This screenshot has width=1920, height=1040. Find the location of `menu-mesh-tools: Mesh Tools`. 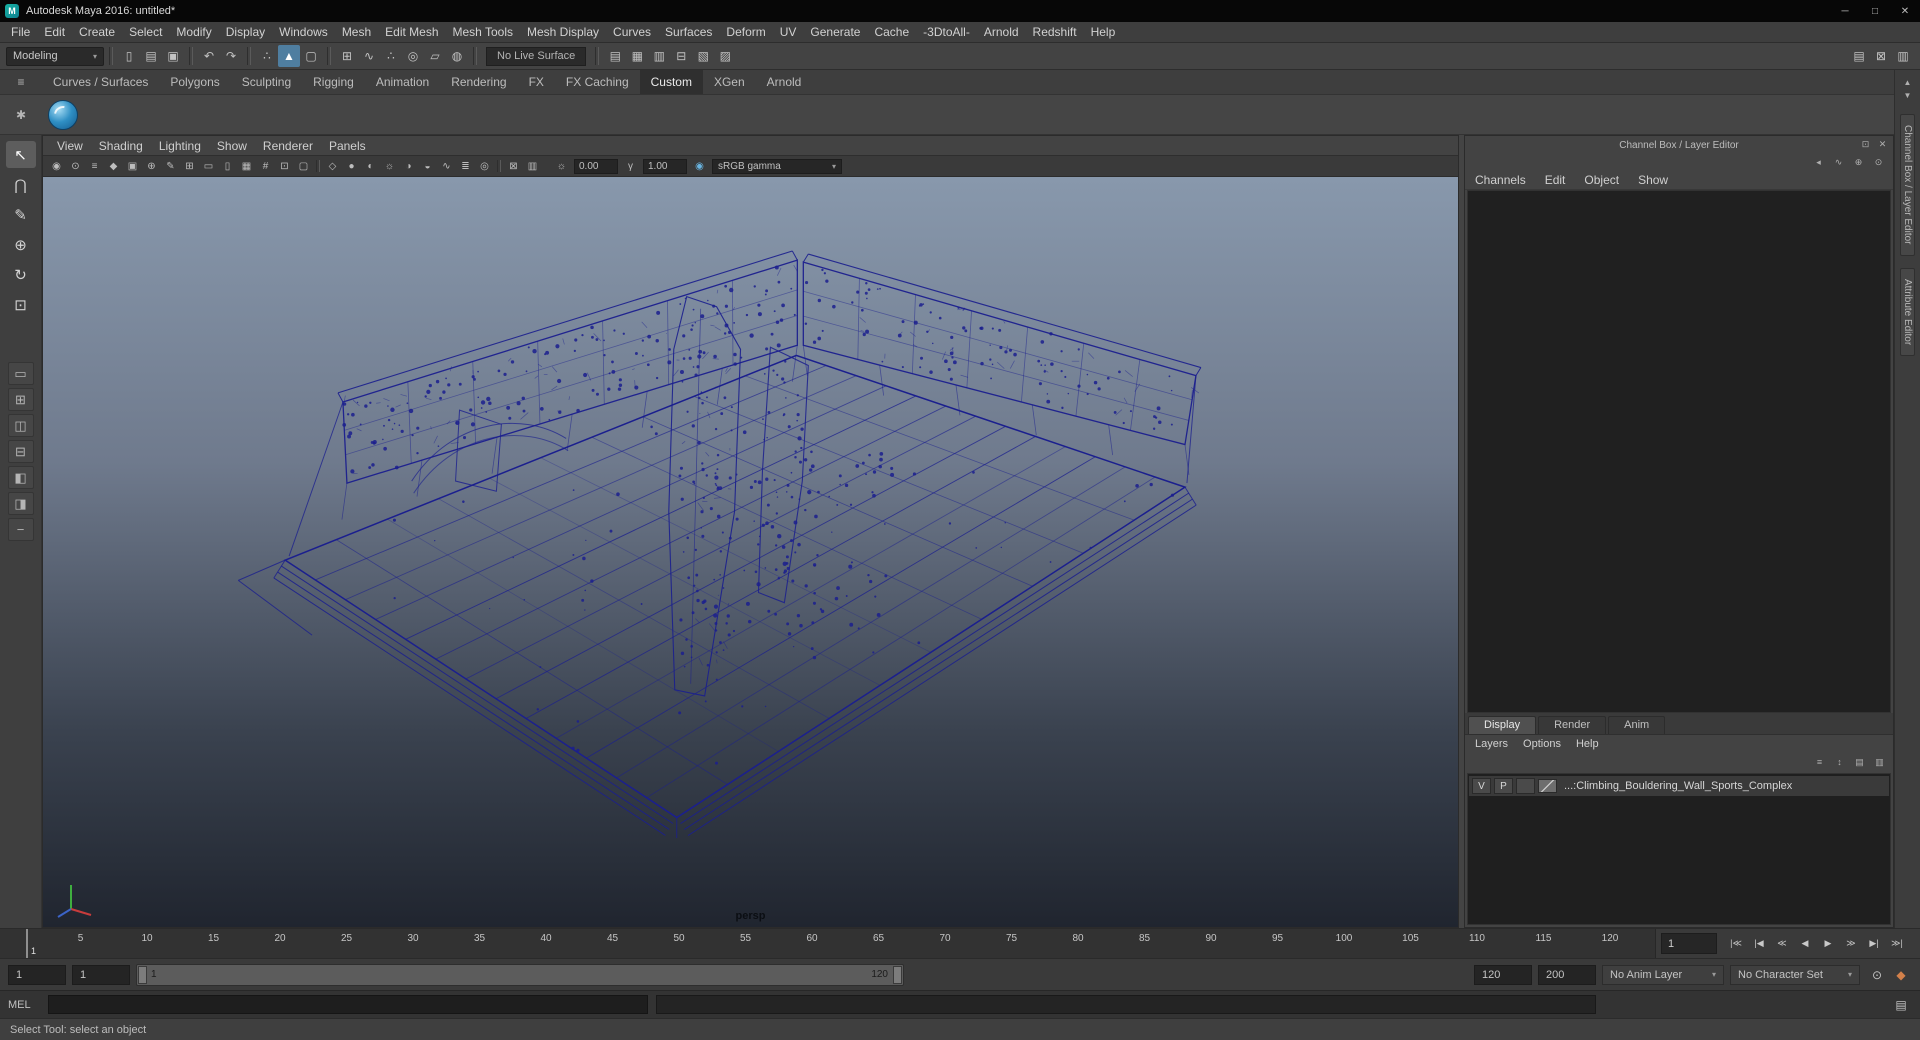

menu-mesh-tools: Mesh Tools is located at coordinates (483, 32).